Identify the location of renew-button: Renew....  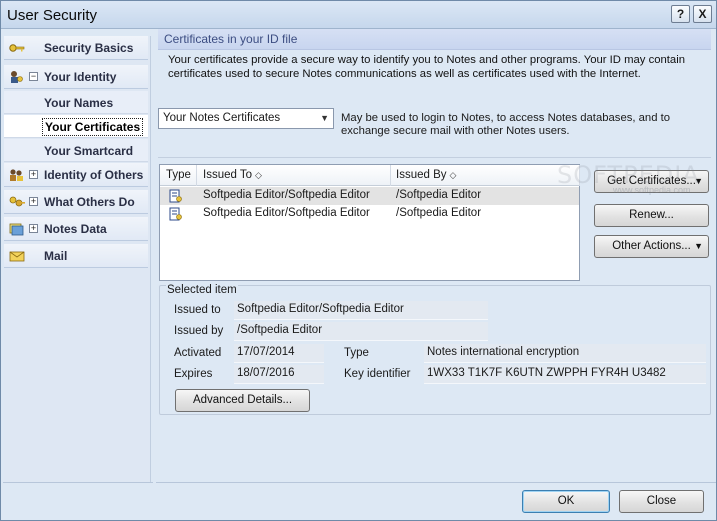
(651, 215).